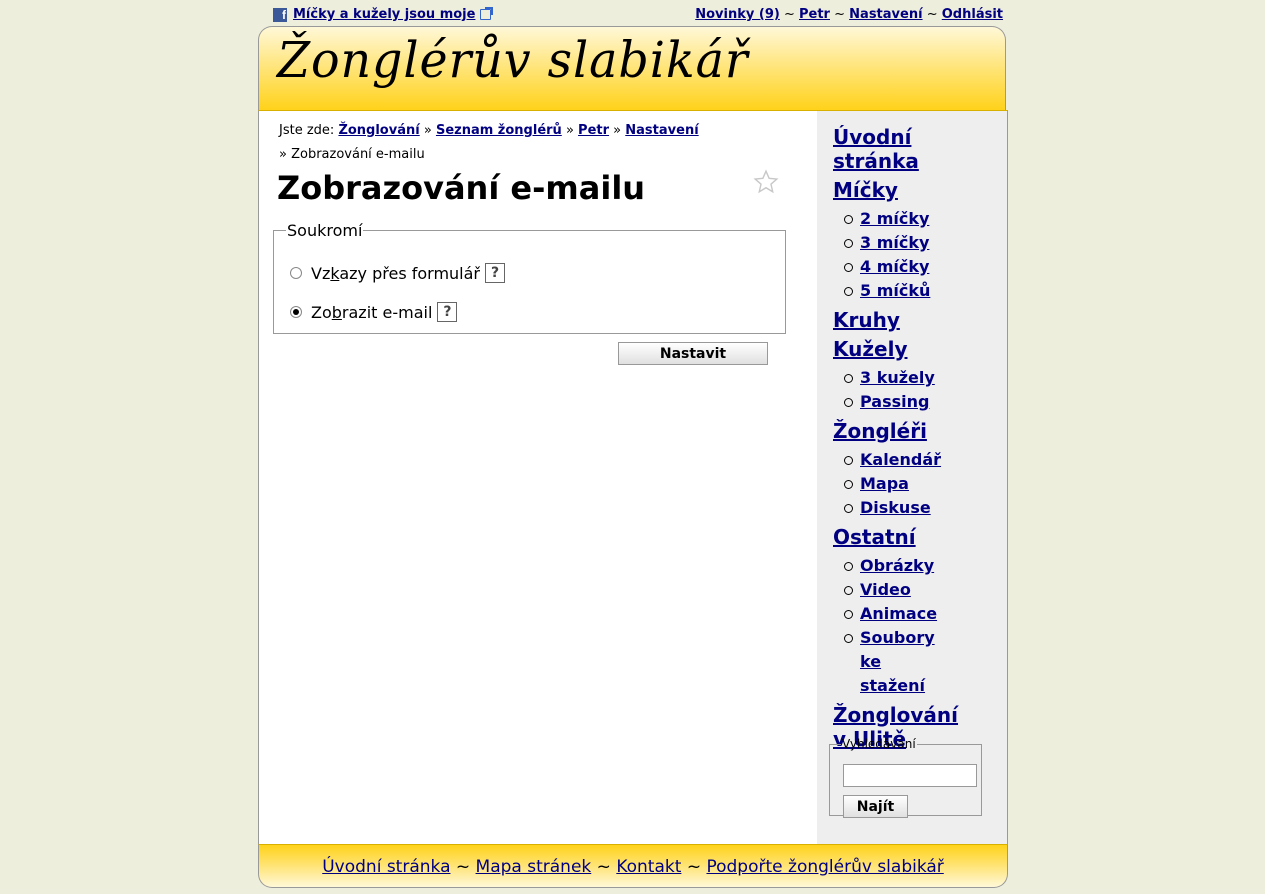  Describe the element at coordinates (648, 867) in the screenshot. I see `footer-link-contact: Kontakt` at that location.